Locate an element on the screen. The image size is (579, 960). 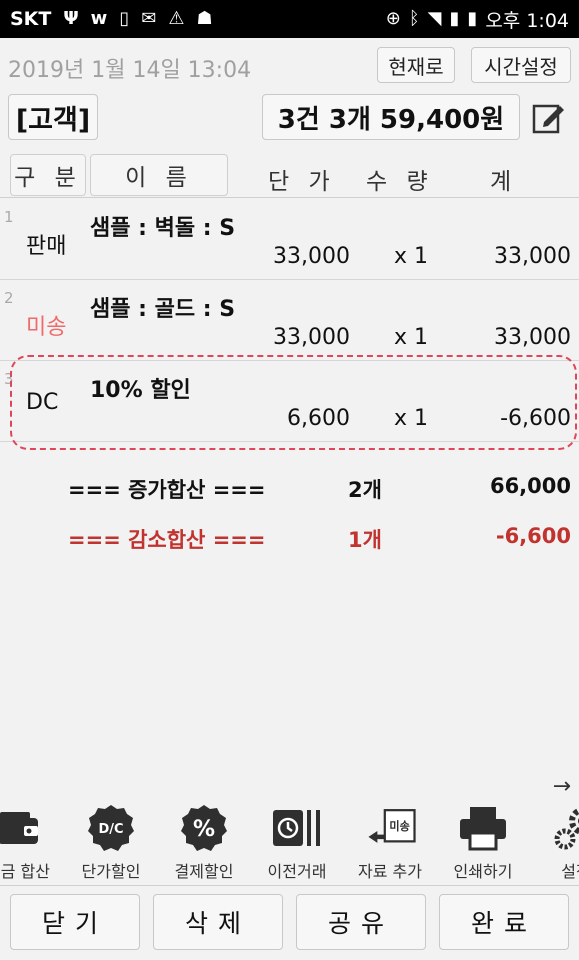
row-number: 3 is located at coordinates (9, 379).